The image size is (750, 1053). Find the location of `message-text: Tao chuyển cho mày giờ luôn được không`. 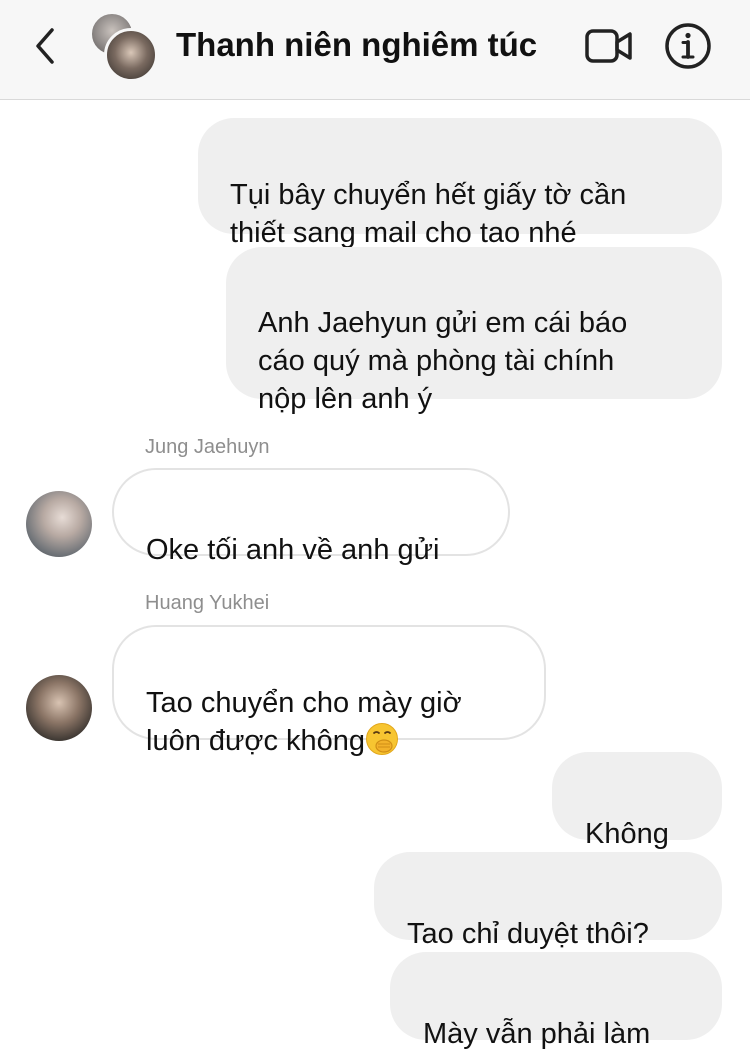

message-text: Tao chuyển cho mày giờ luôn được không is located at coordinates (304, 722).